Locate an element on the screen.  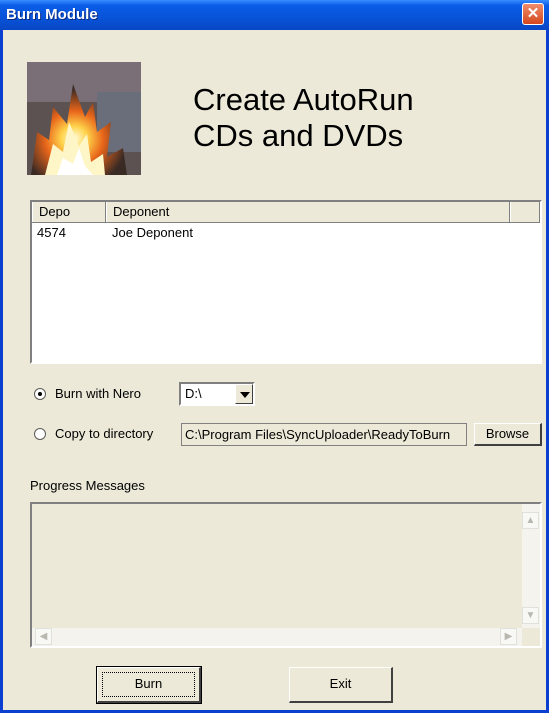
radio-selected-dot is located at coordinates (40, 394).